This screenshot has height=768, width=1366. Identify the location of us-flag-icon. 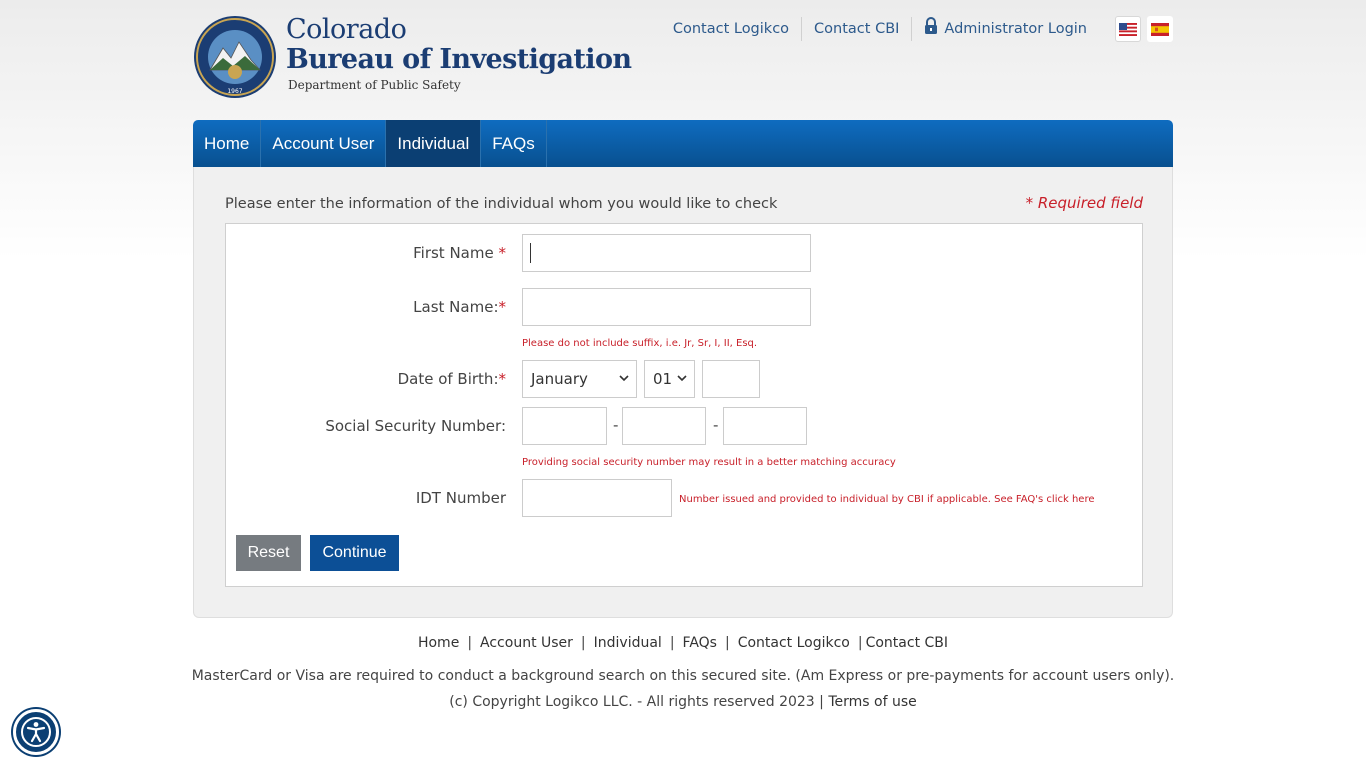
(1128, 29).